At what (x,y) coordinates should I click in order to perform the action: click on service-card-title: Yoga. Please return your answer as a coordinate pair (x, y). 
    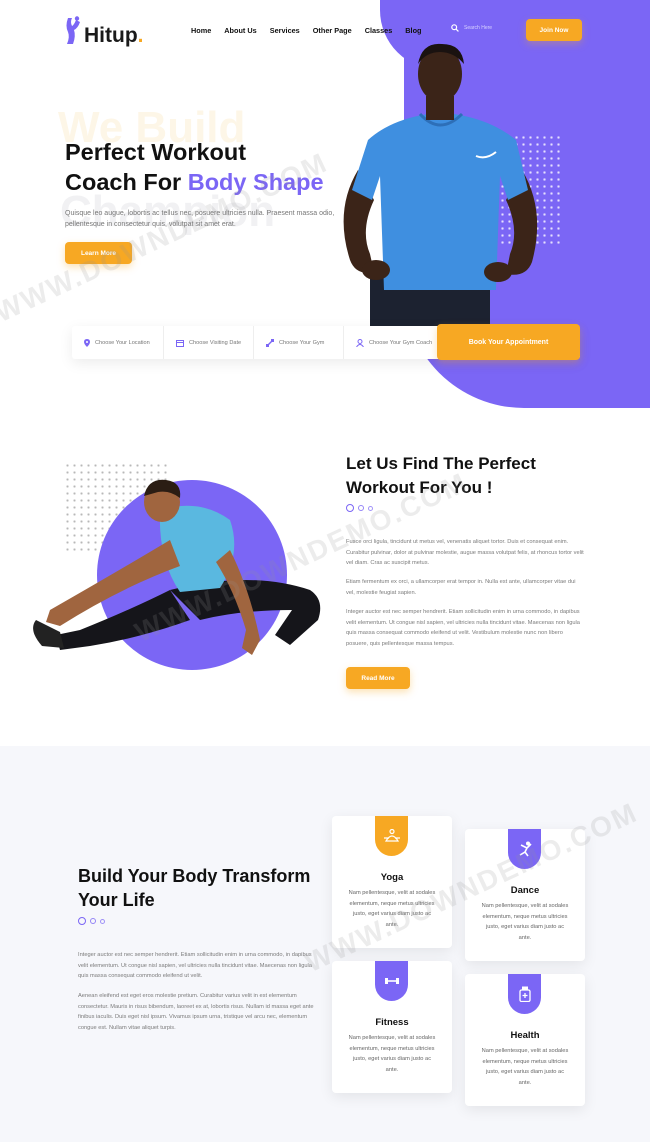
    Looking at the image, I should click on (392, 877).